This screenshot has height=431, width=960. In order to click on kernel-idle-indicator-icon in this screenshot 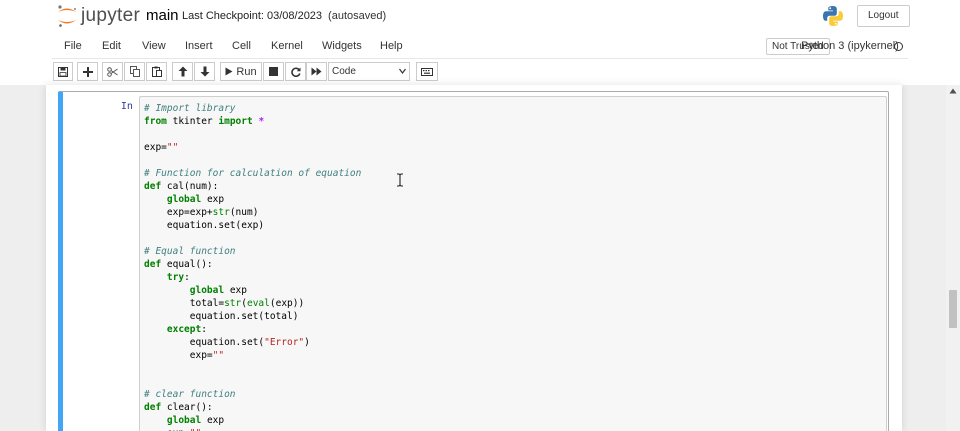, I will do `click(898, 46)`.